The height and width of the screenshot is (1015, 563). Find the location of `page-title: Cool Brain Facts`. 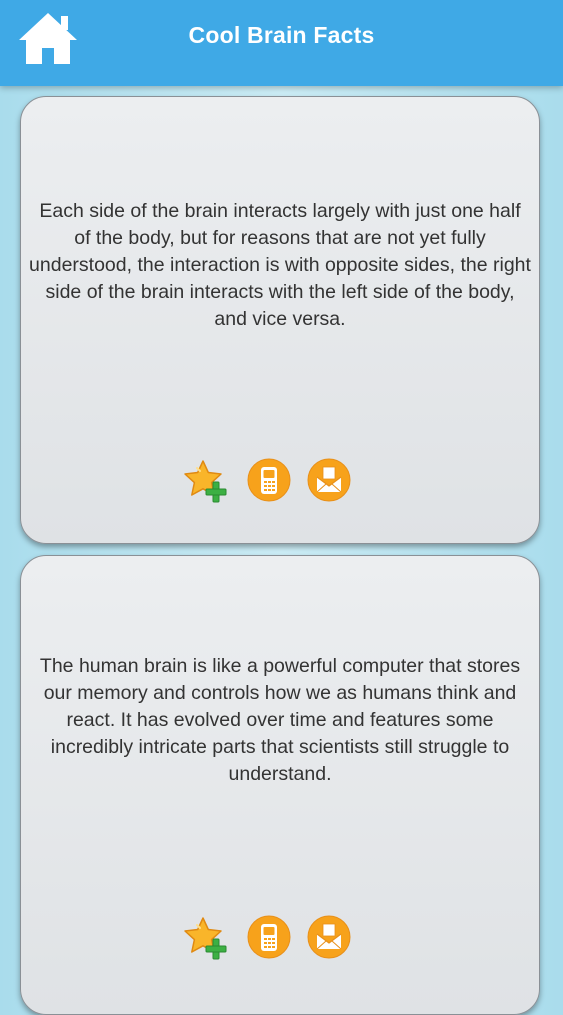

page-title: Cool Brain Facts is located at coordinates (281, 35).